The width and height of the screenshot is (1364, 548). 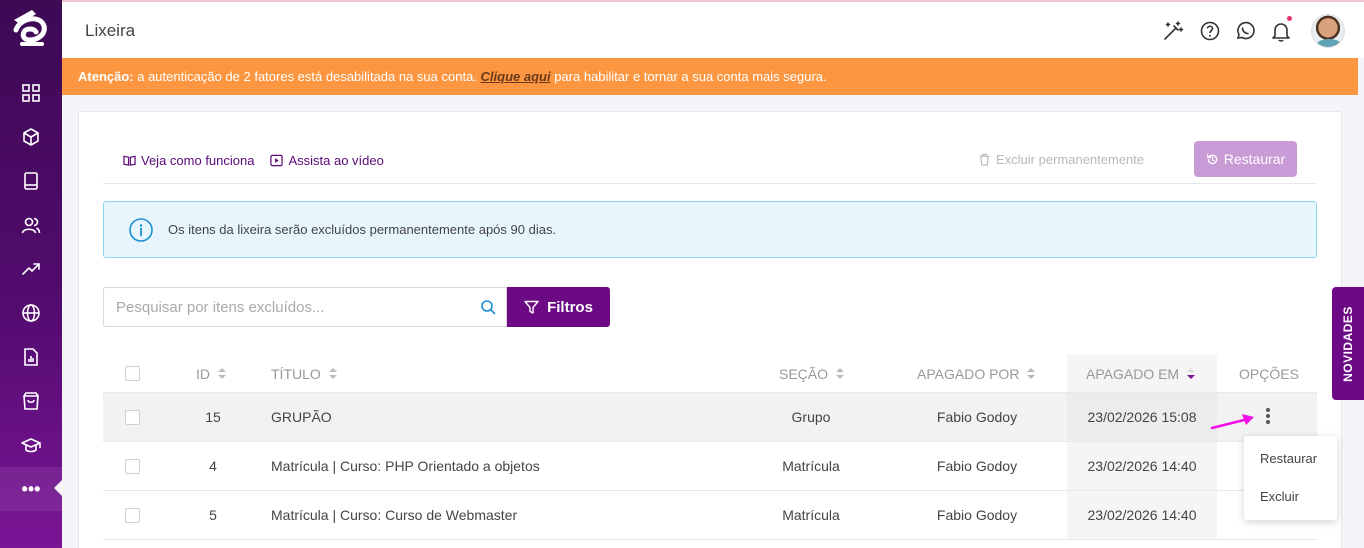 I want to click on book-icon, so click(x=31, y=181).